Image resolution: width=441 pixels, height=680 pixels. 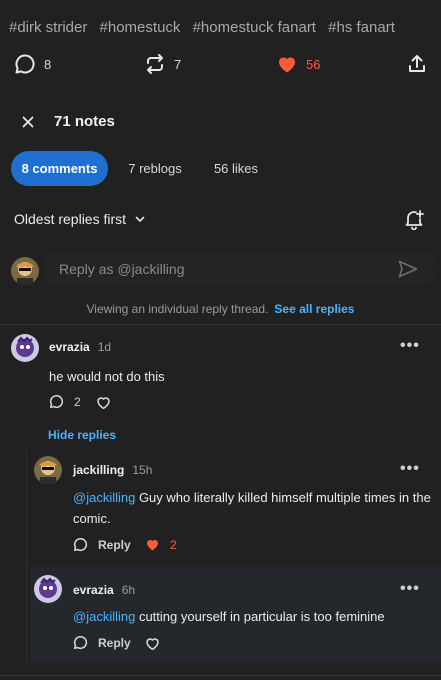 I want to click on notes-title: 71 notes, so click(x=84, y=121).